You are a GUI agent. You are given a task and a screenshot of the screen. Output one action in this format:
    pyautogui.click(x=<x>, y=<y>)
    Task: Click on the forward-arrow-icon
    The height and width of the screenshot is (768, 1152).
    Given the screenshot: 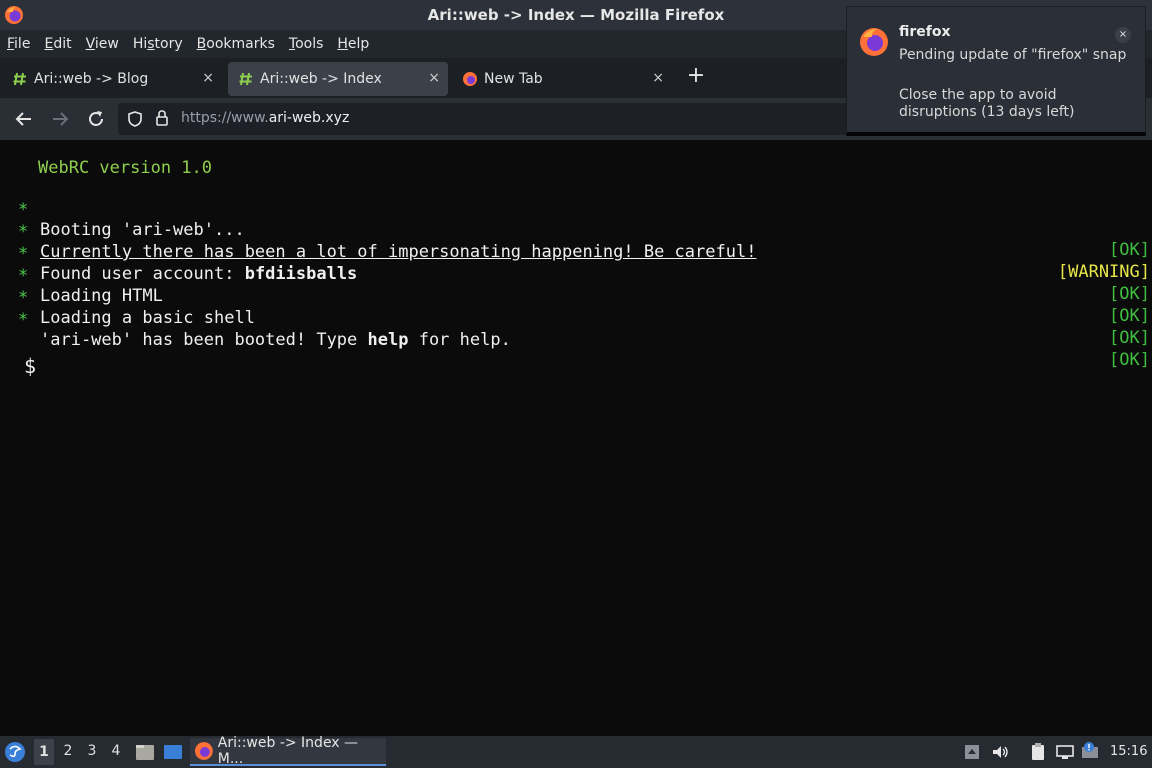 What is the action you would take?
    pyautogui.click(x=60, y=119)
    